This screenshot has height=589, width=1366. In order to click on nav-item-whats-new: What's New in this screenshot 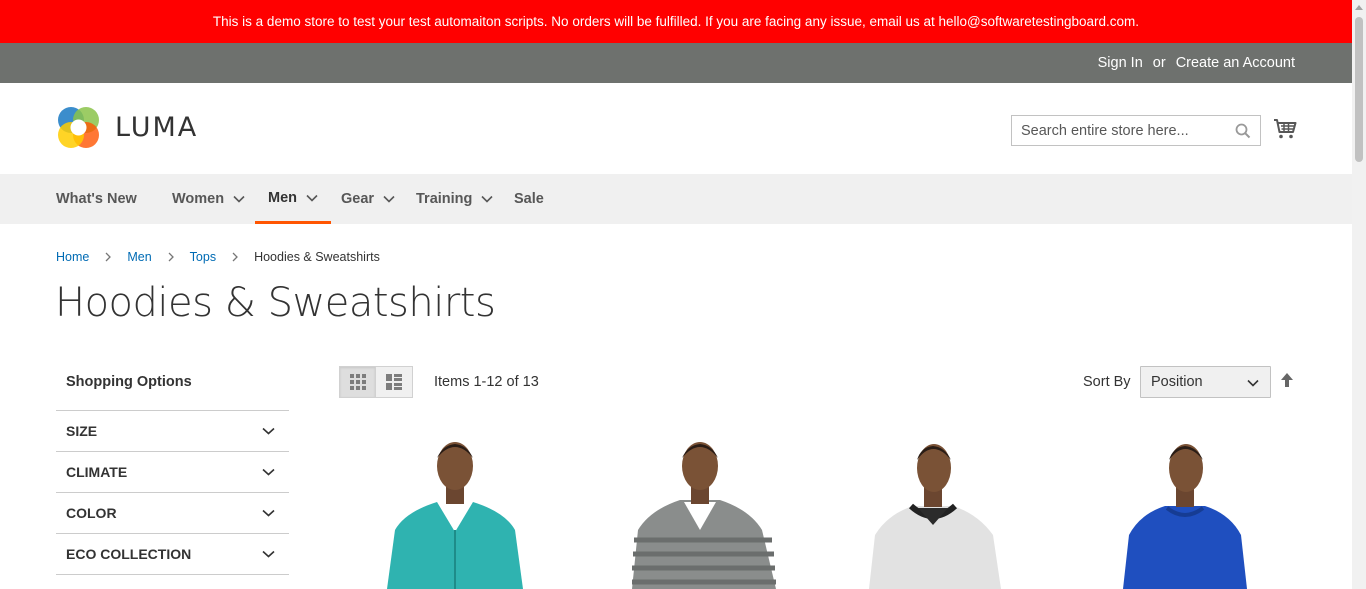, I will do `click(96, 199)`.